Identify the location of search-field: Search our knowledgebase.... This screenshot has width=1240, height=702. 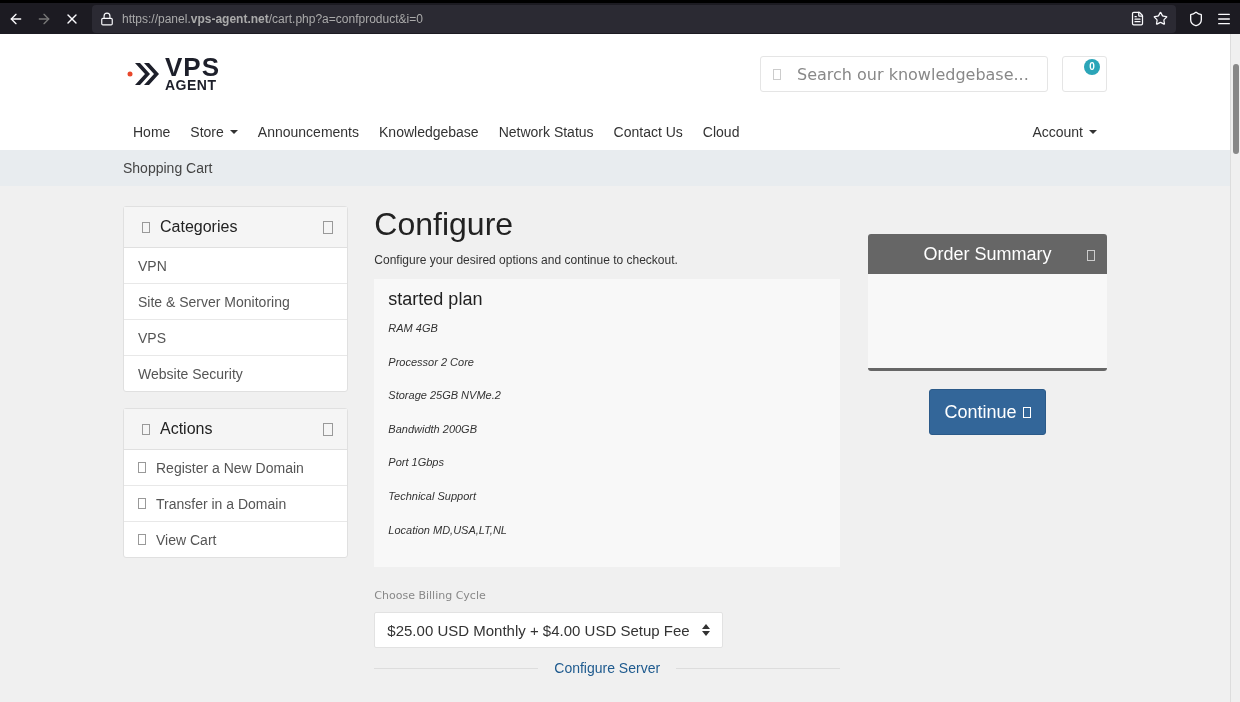
(904, 74).